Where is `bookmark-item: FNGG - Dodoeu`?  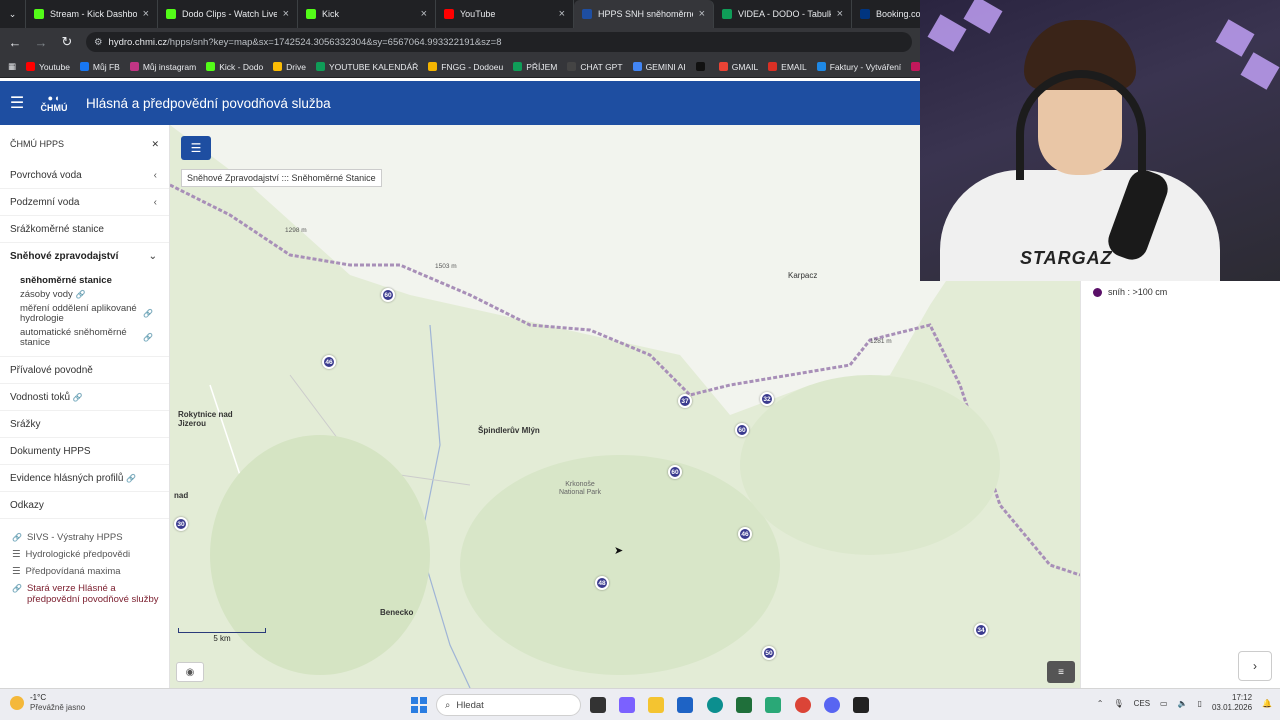 bookmark-item: FNGG - Dodoeu is located at coordinates (465, 67).